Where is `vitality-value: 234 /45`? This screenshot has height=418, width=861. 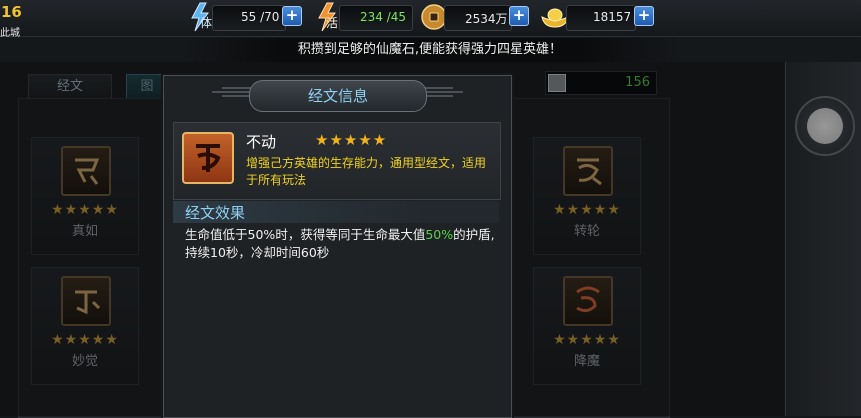 vitality-value: 234 /45 is located at coordinates (383, 17).